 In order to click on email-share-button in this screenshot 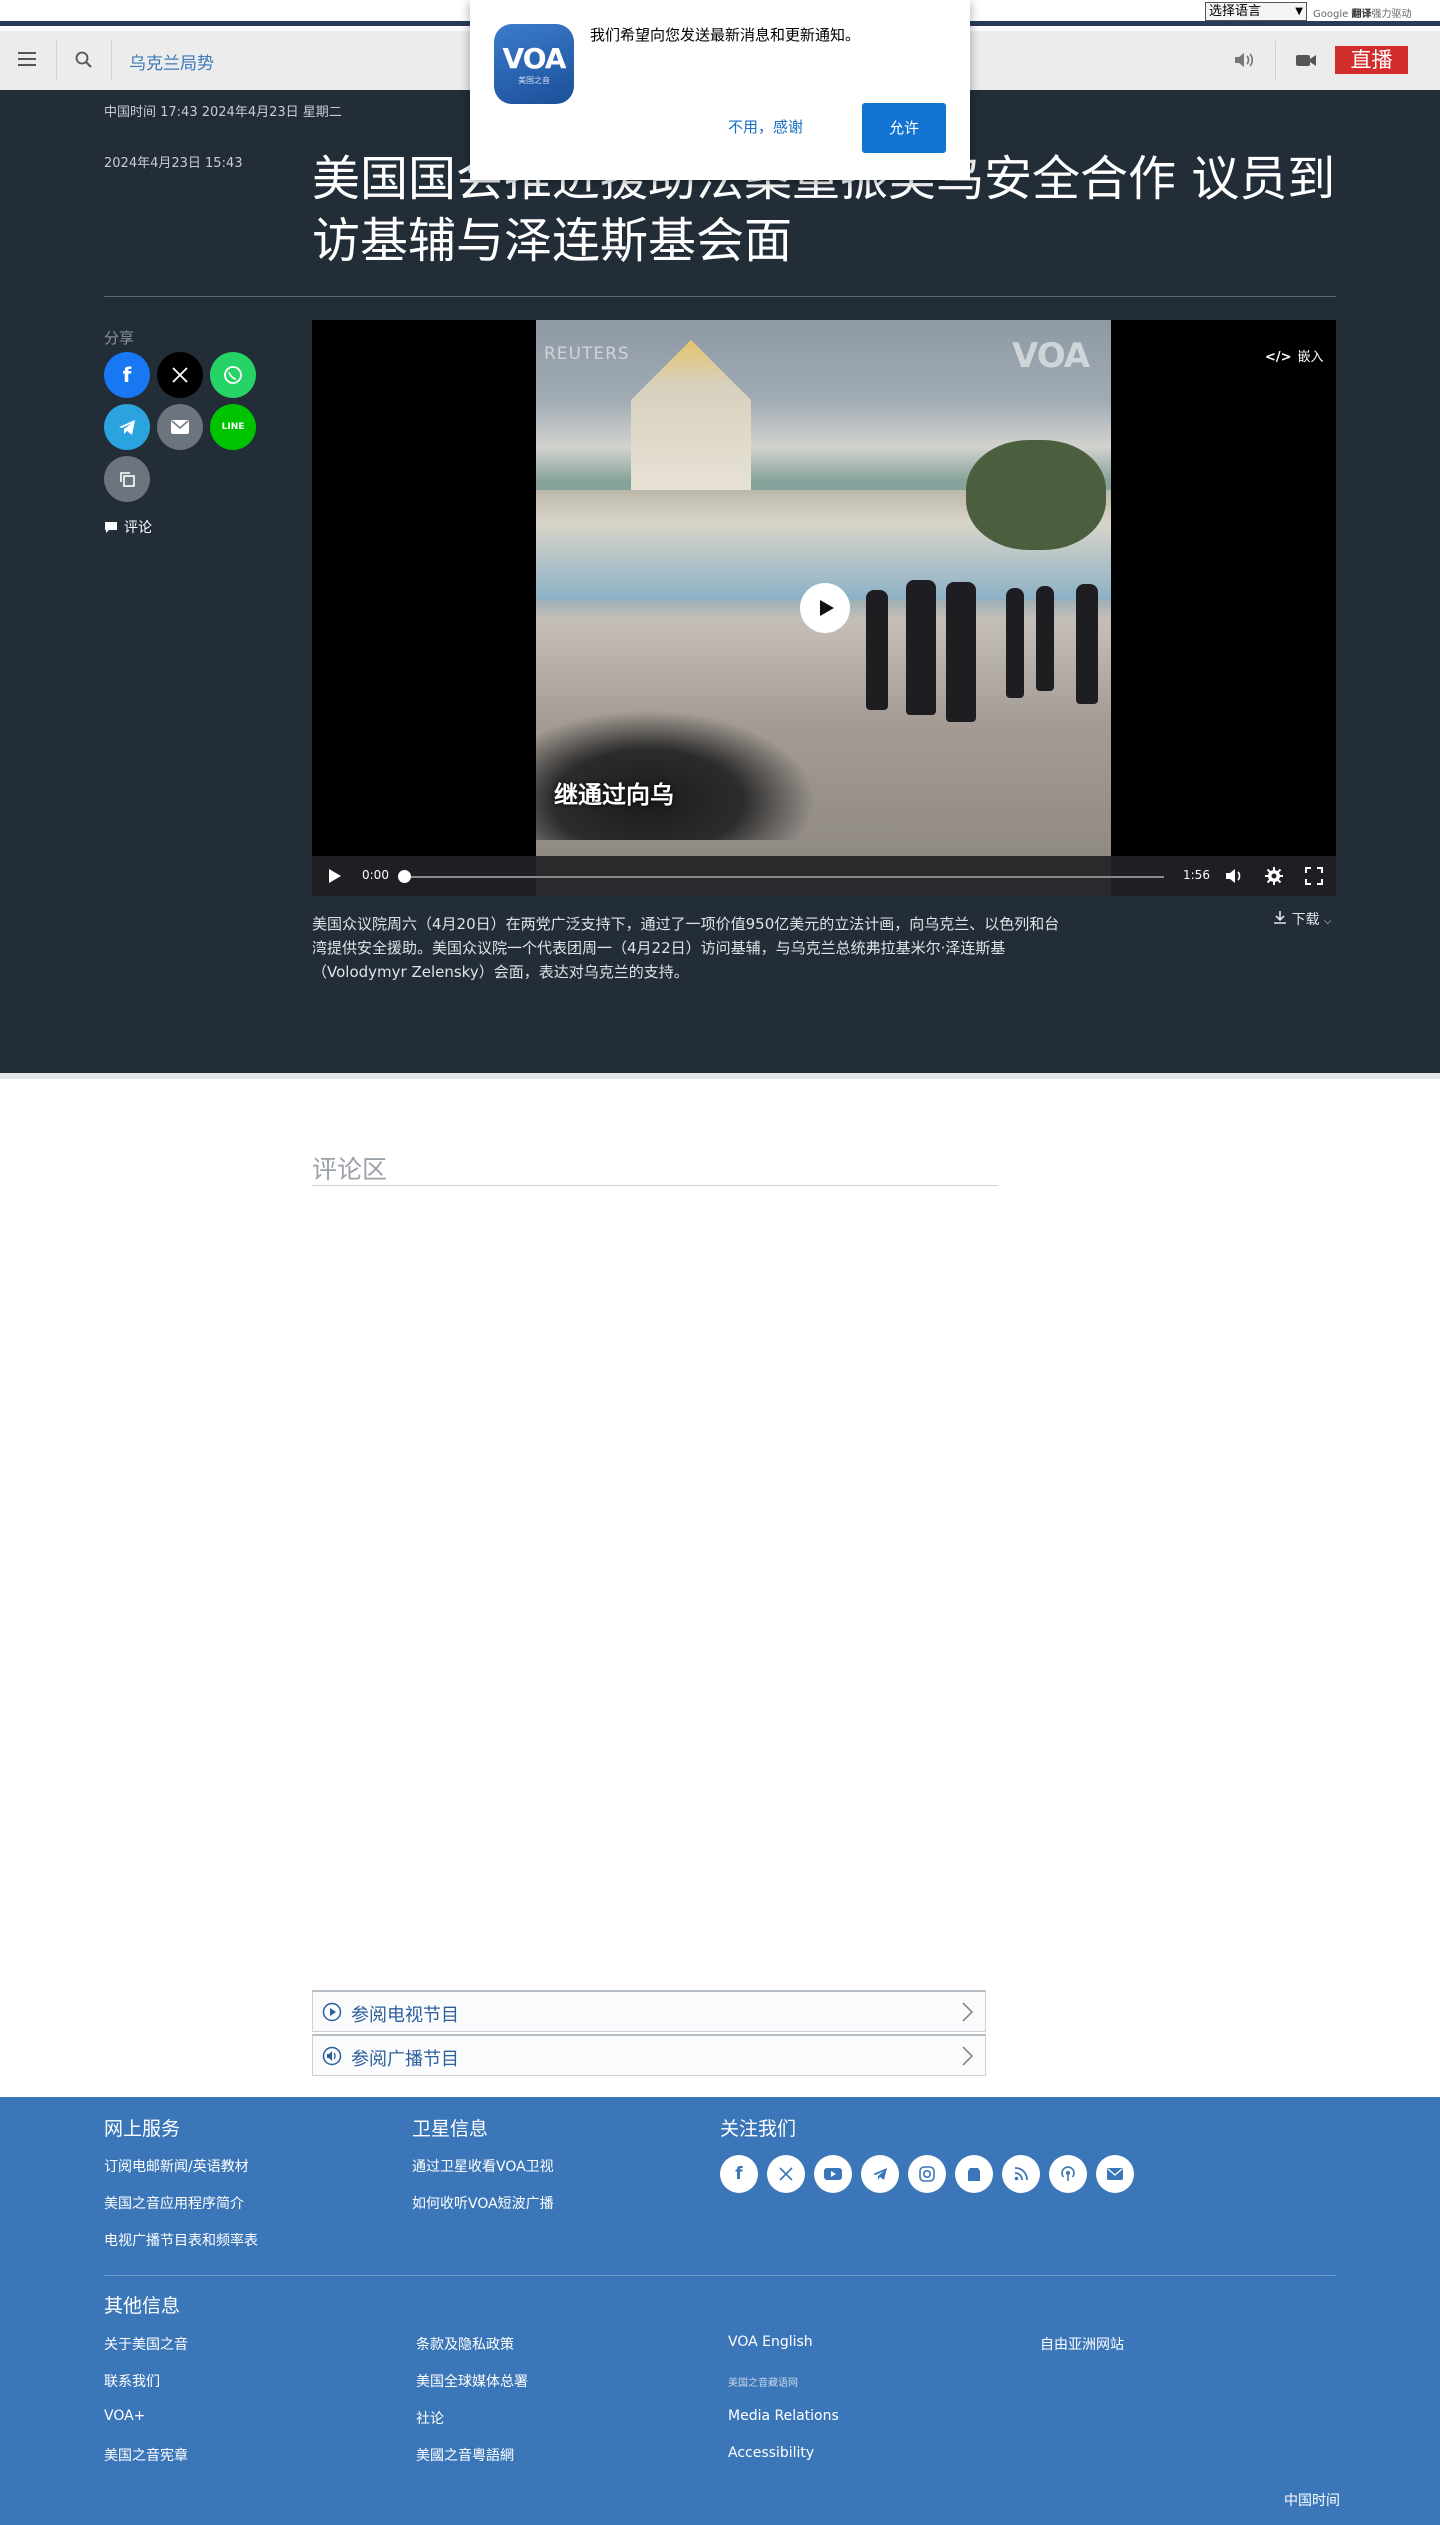, I will do `click(180, 427)`.